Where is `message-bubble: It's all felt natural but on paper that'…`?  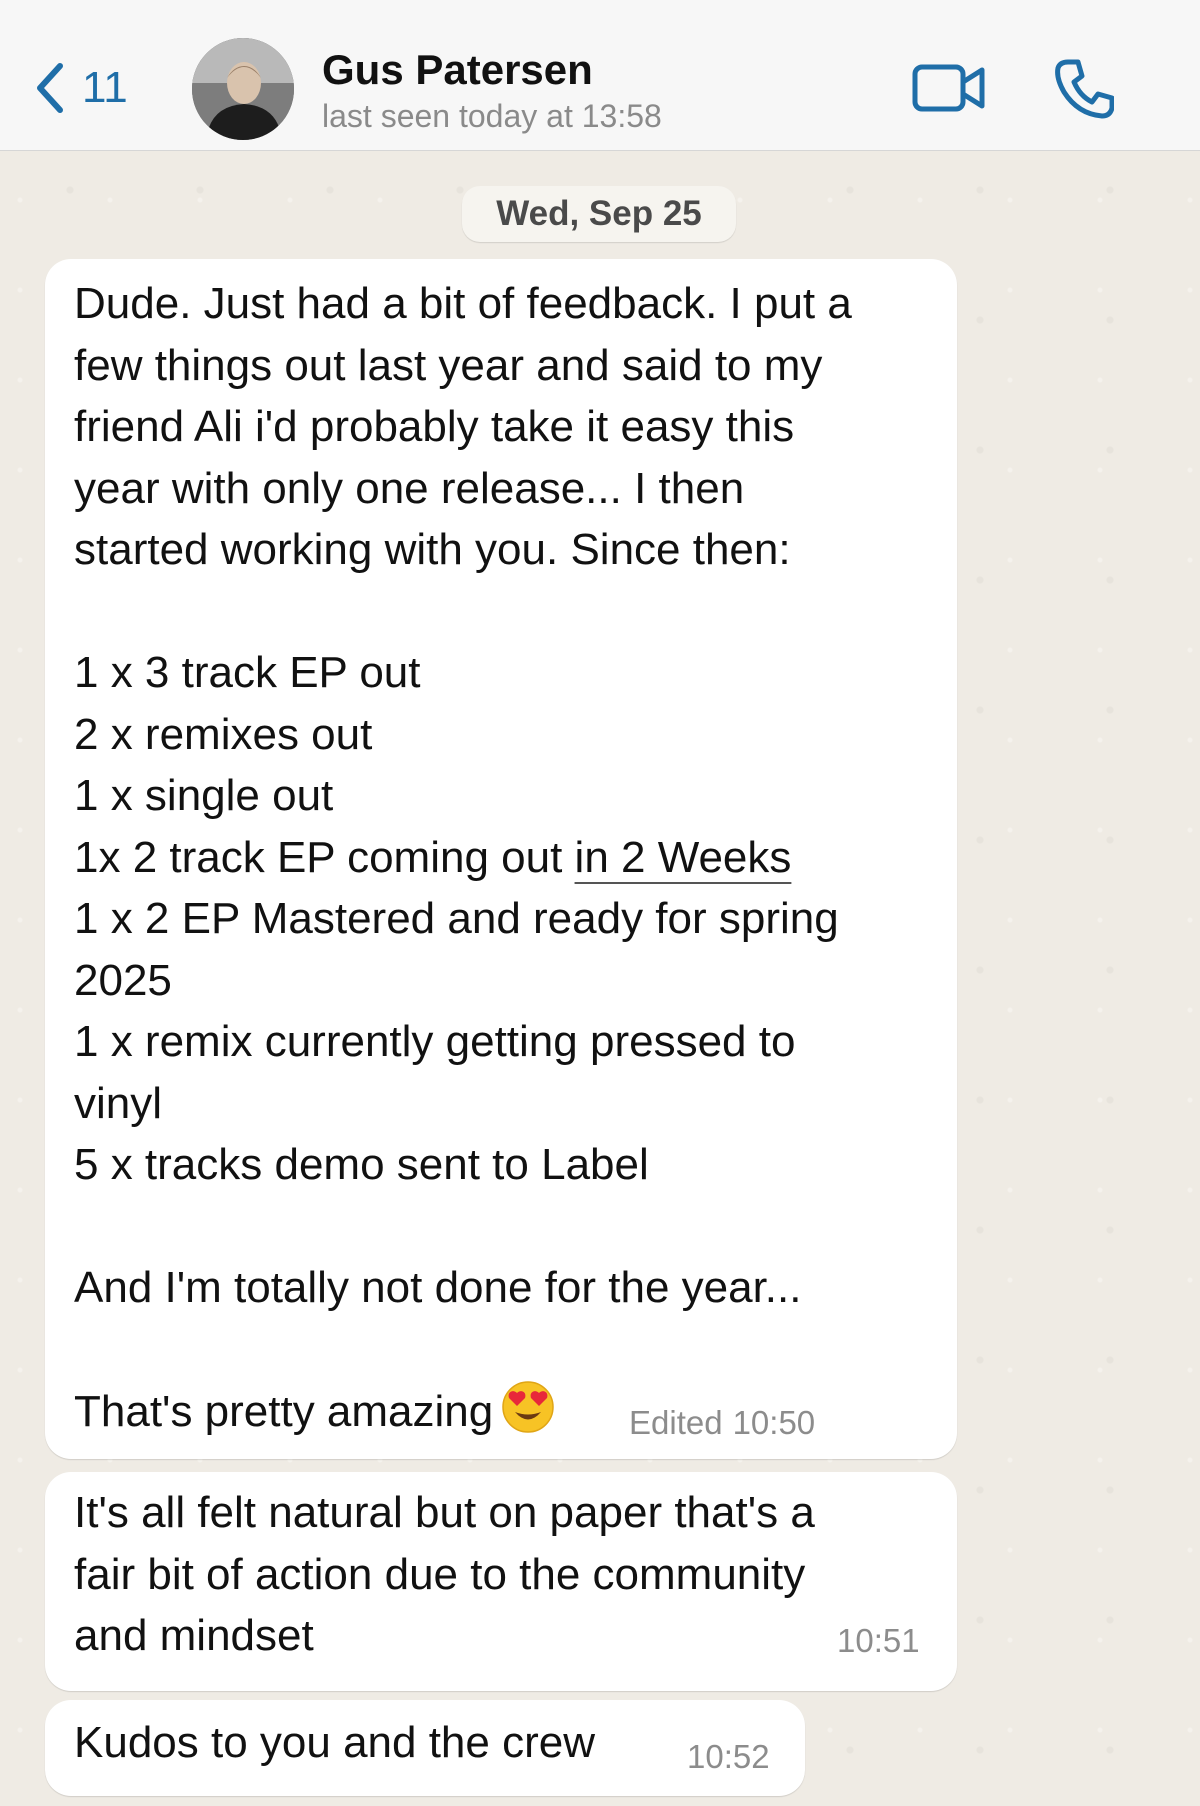 message-bubble: It's all felt natural but on paper that'… is located at coordinates (501, 1581).